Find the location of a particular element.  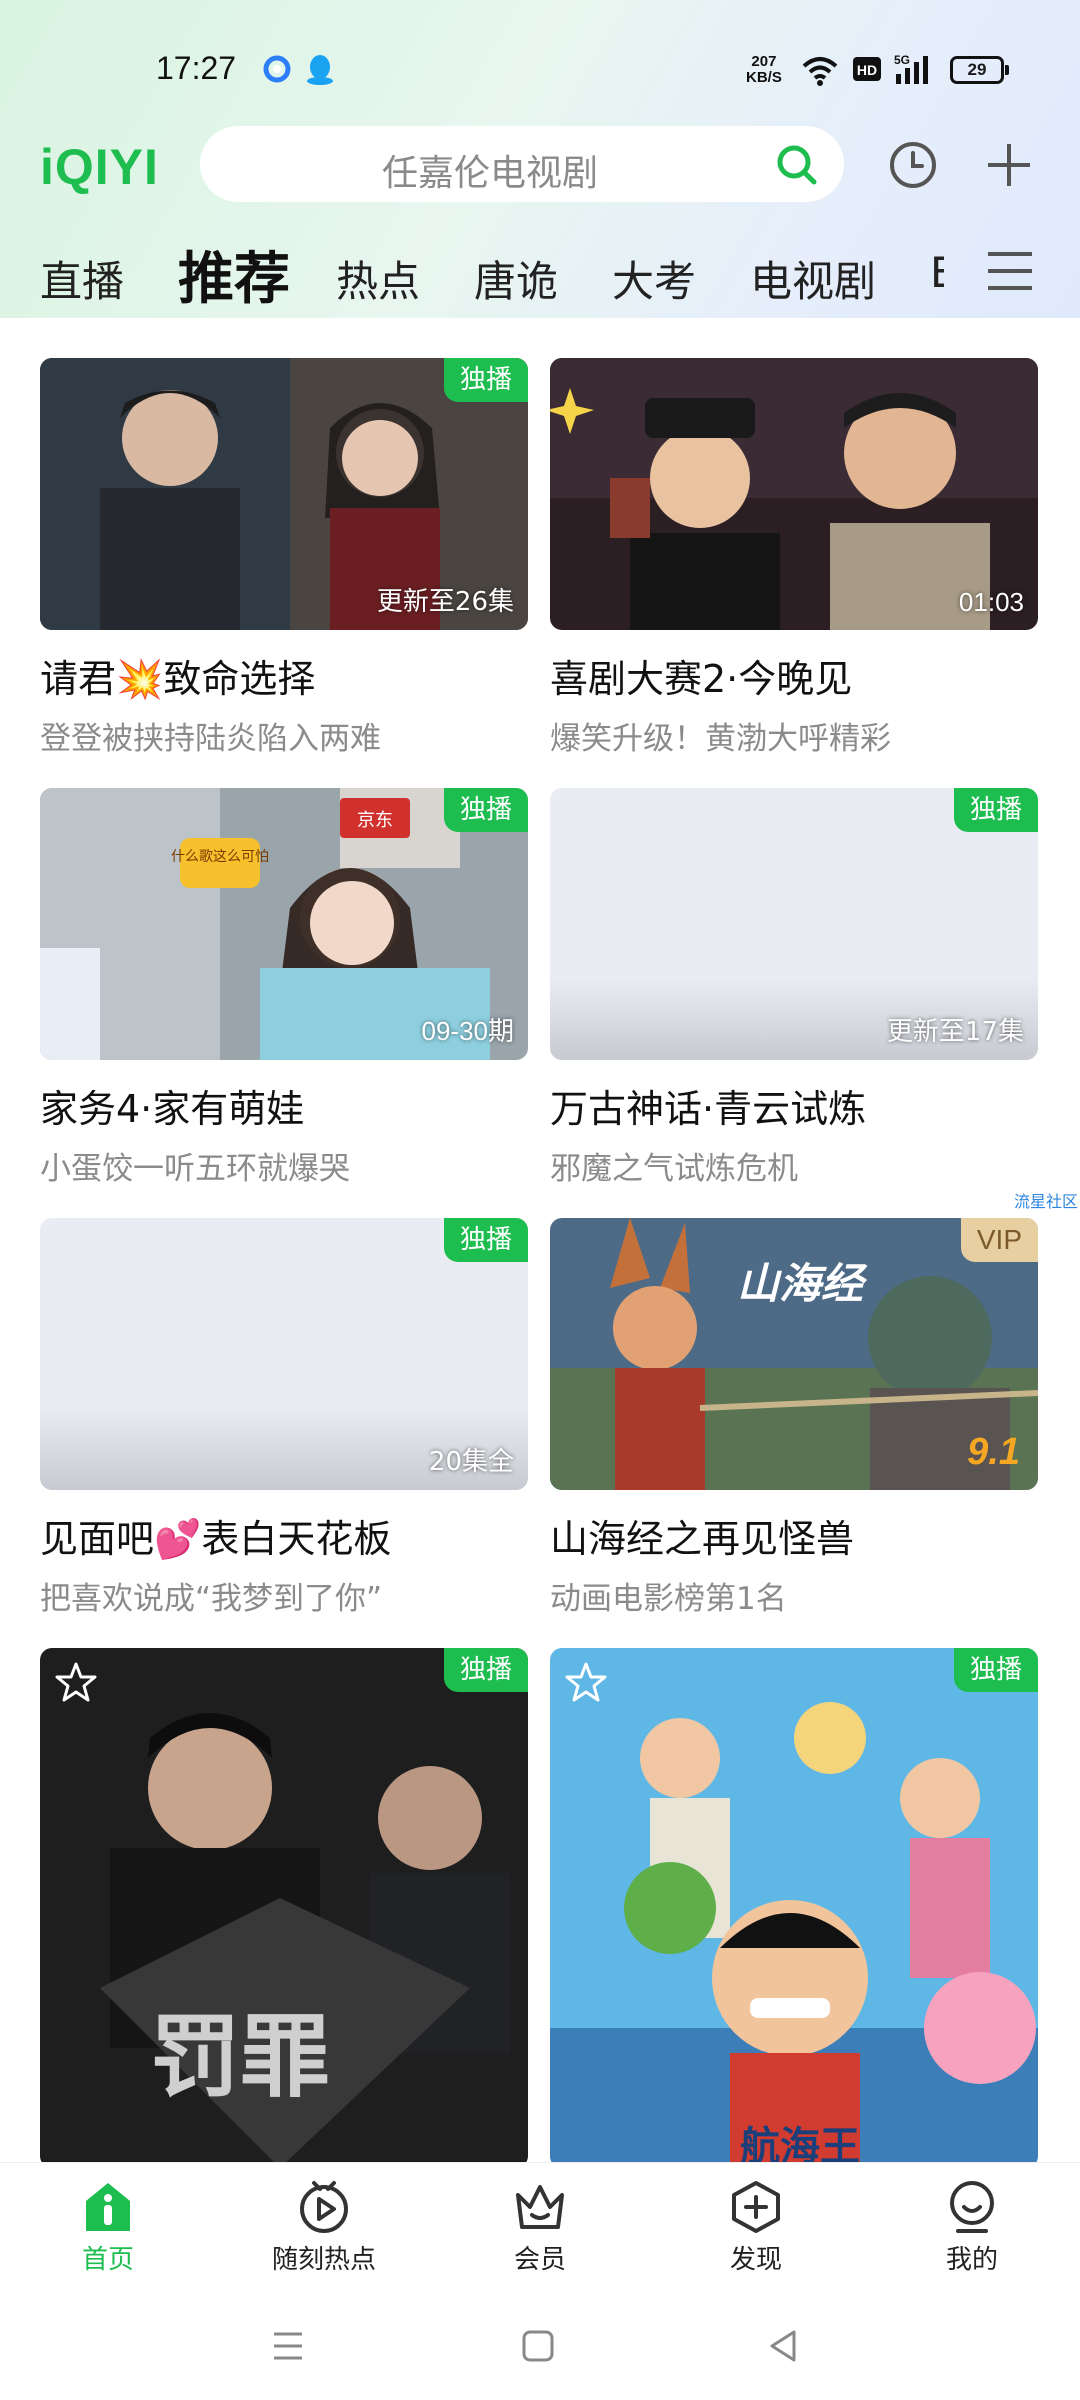

hd-icon: HD is located at coordinates (867, 69).